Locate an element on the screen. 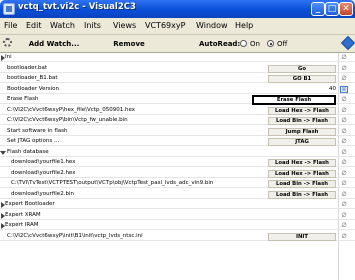 The width and height of the screenshot is (355, 280). tree-node-expert-xram: Expert XRAM ∅ is located at coordinates (177, 215).